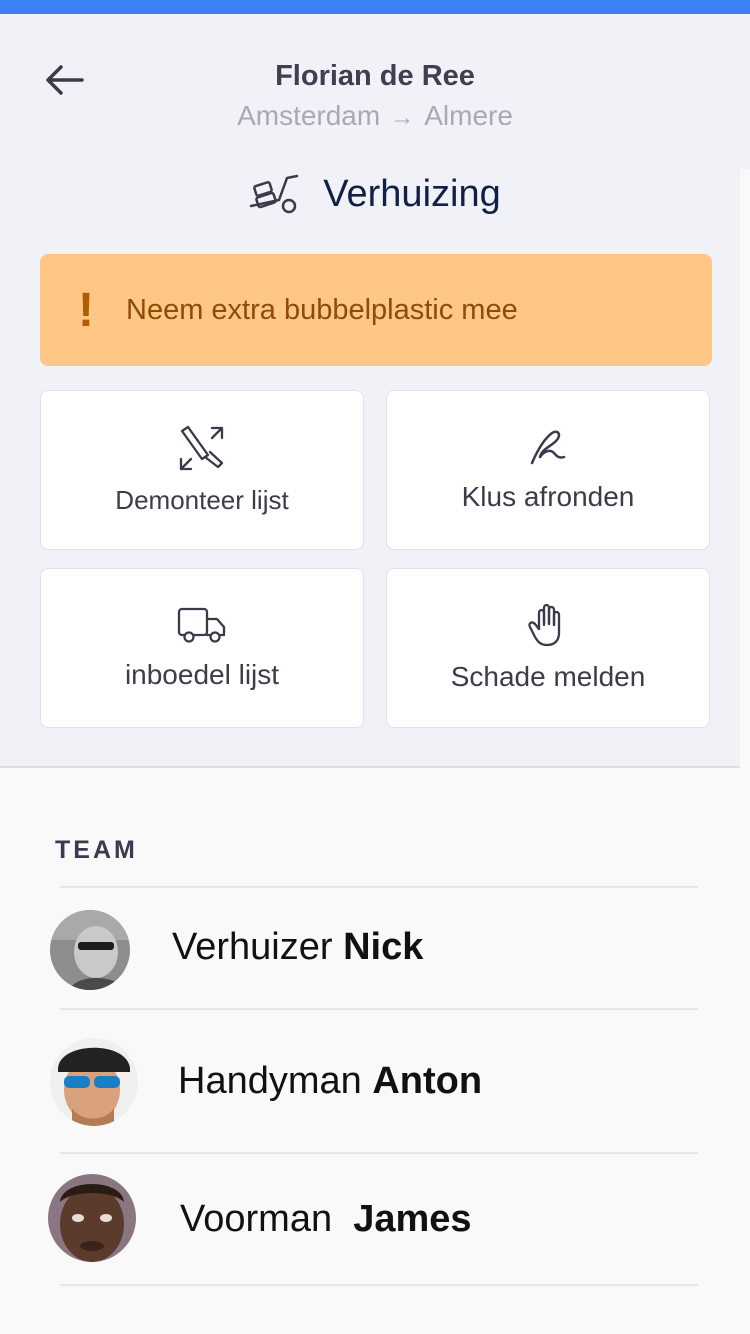  I want to click on route-from: Amsterdam, so click(309, 115).